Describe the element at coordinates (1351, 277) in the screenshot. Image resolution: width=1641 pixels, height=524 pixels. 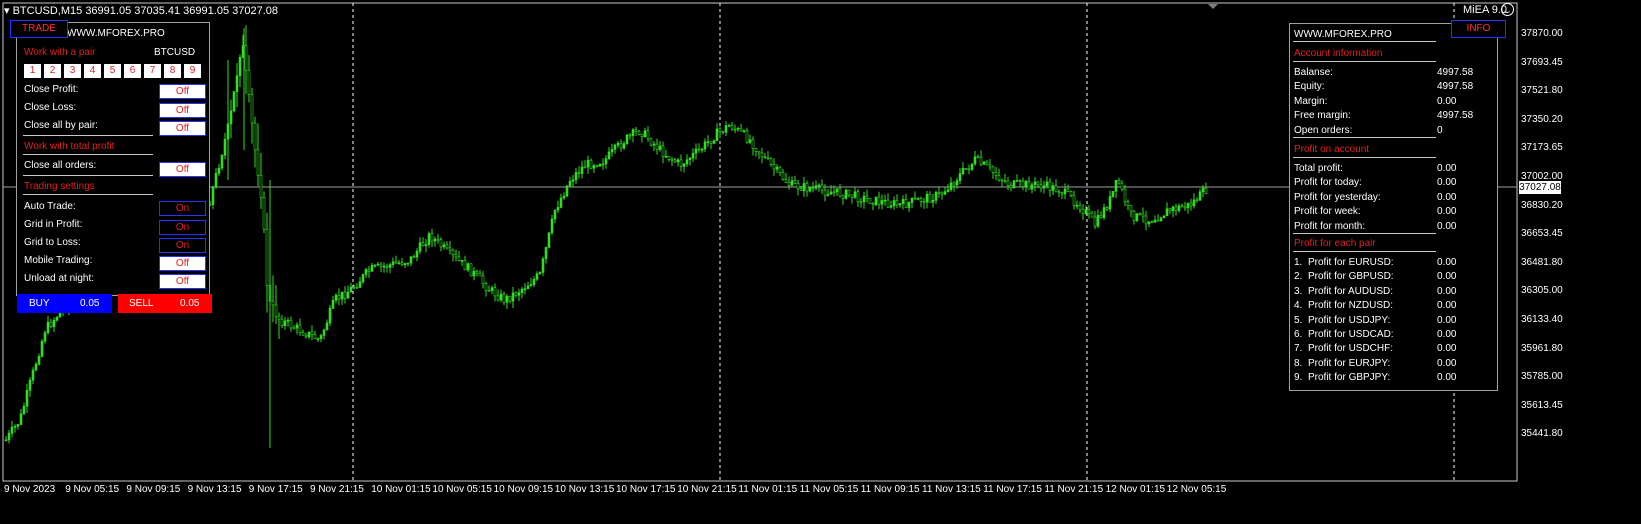
I see `pair-profit-row-label: Profit for GBPUSD:` at that location.